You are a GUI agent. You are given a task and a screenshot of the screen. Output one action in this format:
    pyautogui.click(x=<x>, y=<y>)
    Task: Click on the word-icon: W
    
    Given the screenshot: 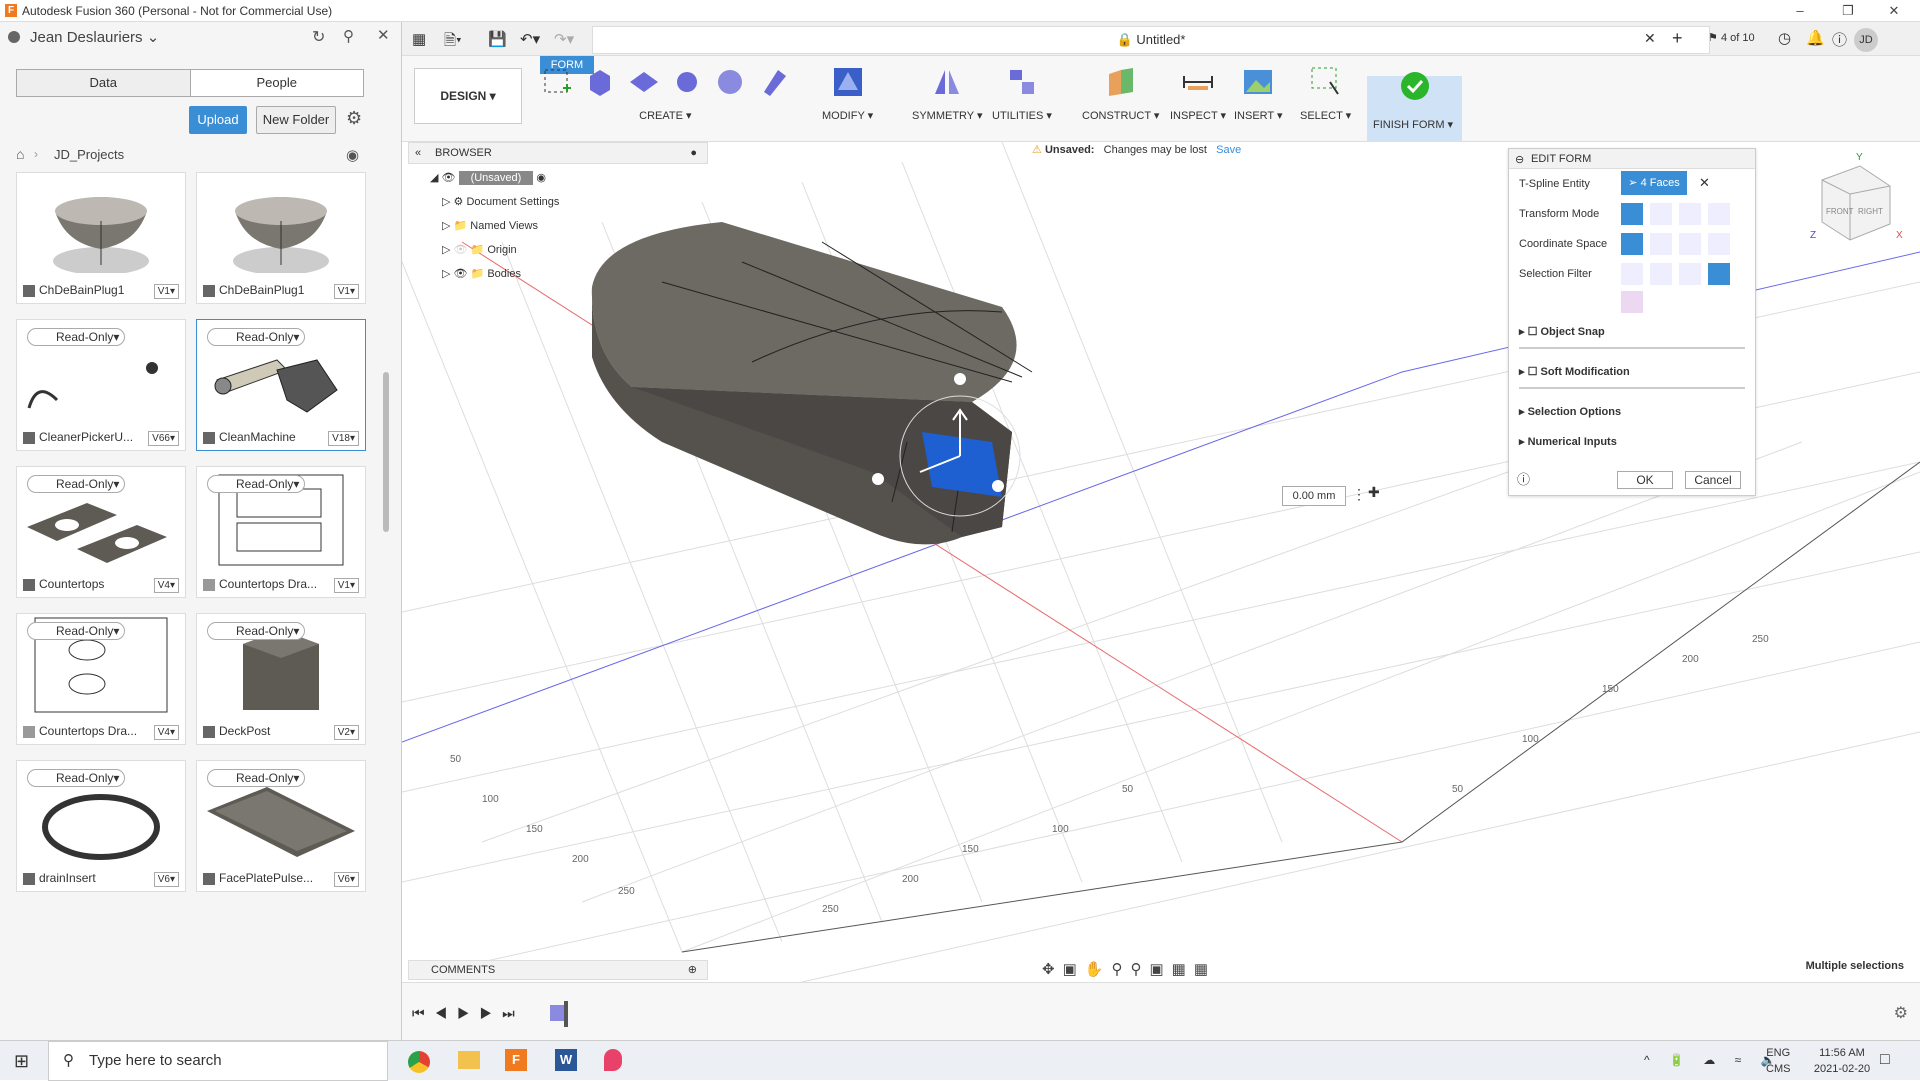 What is the action you would take?
    pyautogui.click(x=566, y=1060)
    